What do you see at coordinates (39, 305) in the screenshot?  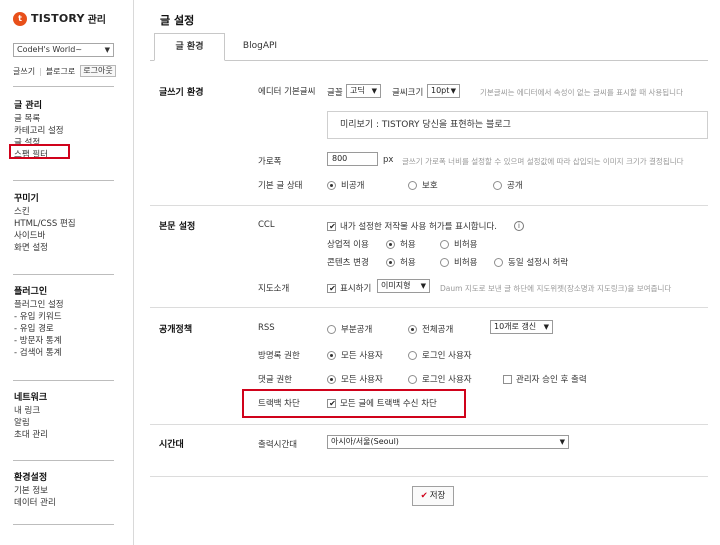 I see `nav-item-plugin-settings: 플러그인 설정` at bounding box center [39, 305].